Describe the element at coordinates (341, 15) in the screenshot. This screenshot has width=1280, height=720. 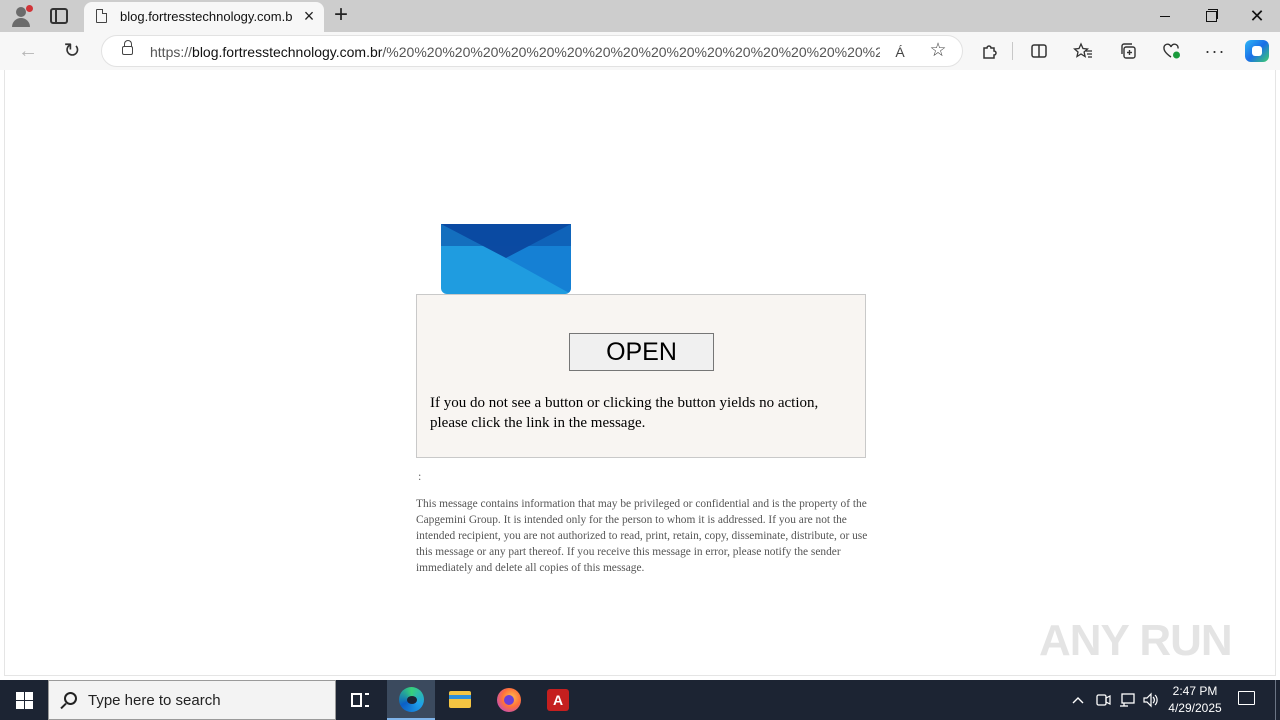
I see `new-tab-button: +` at that location.